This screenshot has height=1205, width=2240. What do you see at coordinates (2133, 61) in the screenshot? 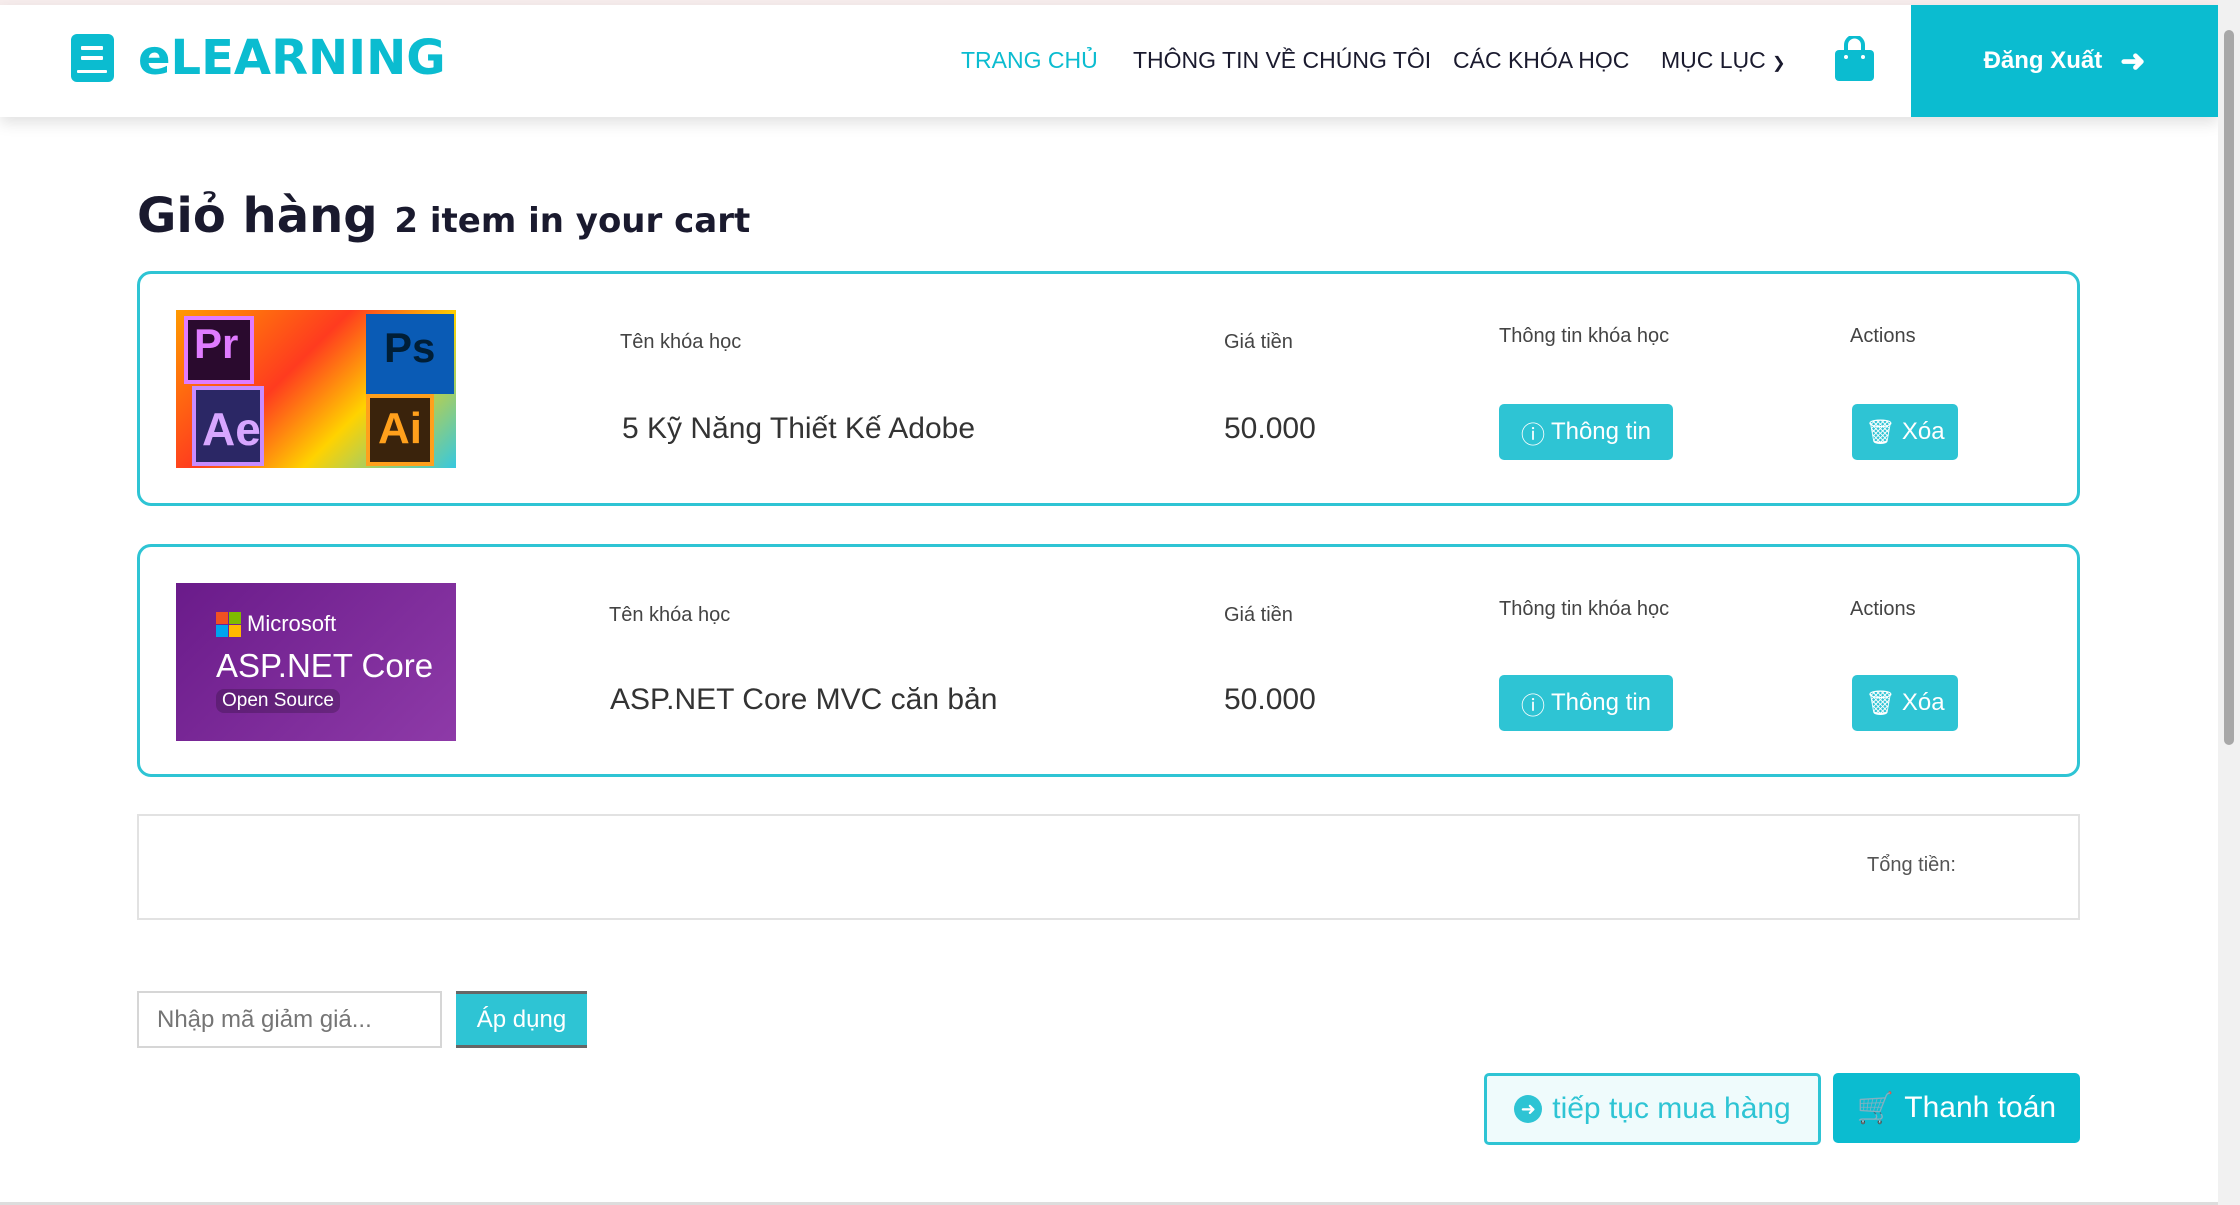
I see `arrow-right-icon: ➜` at bounding box center [2133, 61].